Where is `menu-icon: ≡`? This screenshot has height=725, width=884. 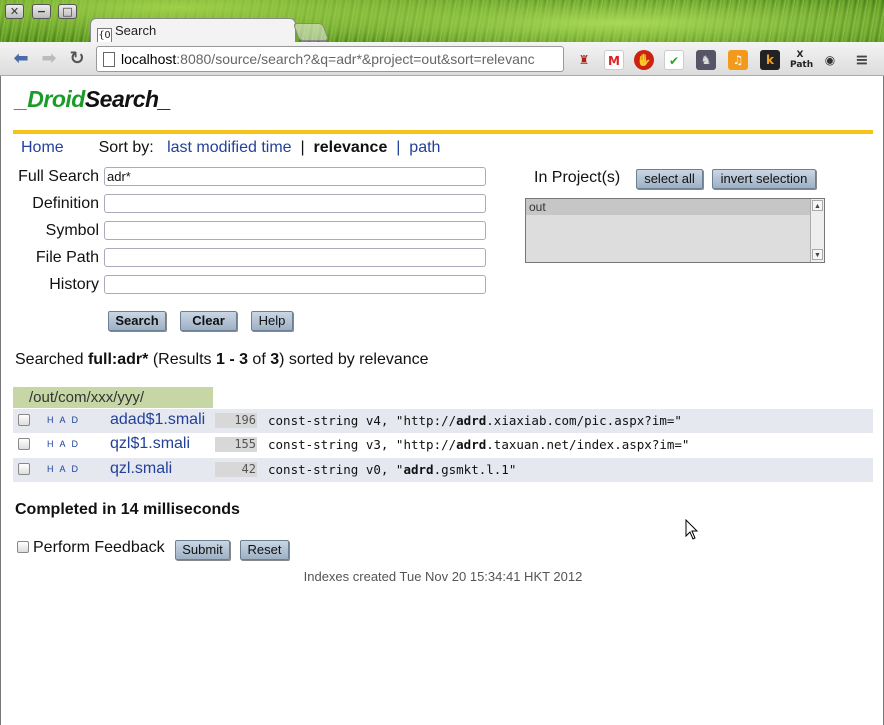
menu-icon: ≡ is located at coordinates (862, 60).